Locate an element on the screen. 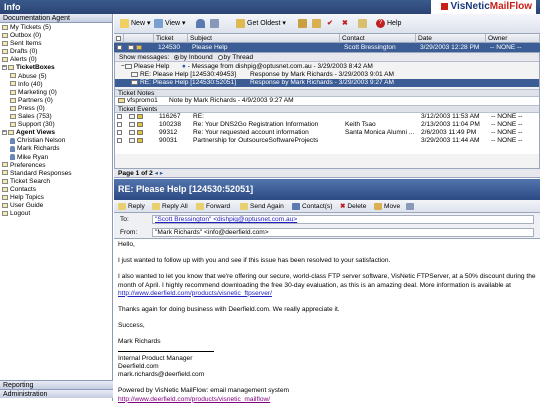 The width and height of the screenshot is (540, 404). cell: 3/29/2003 11:44 AM is located at coordinates (450, 140).